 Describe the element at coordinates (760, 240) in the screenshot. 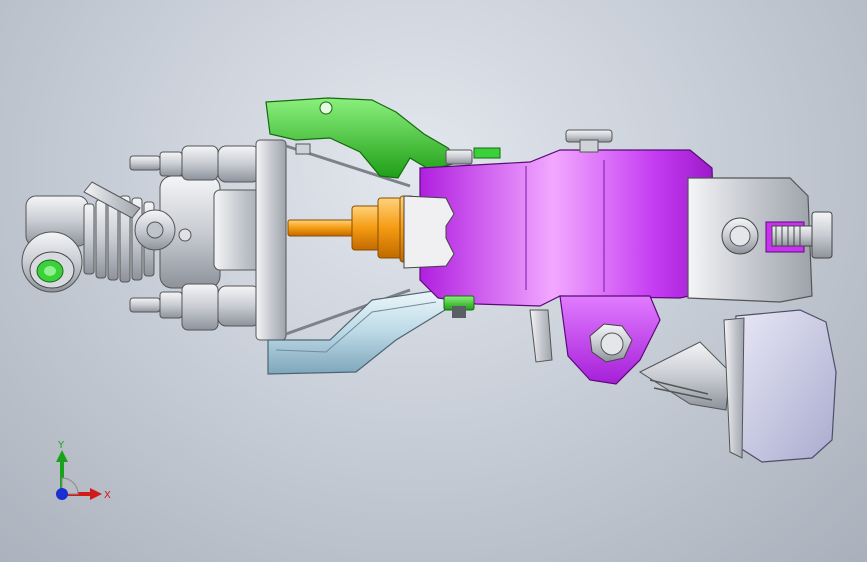

I see `right-clamp` at that location.